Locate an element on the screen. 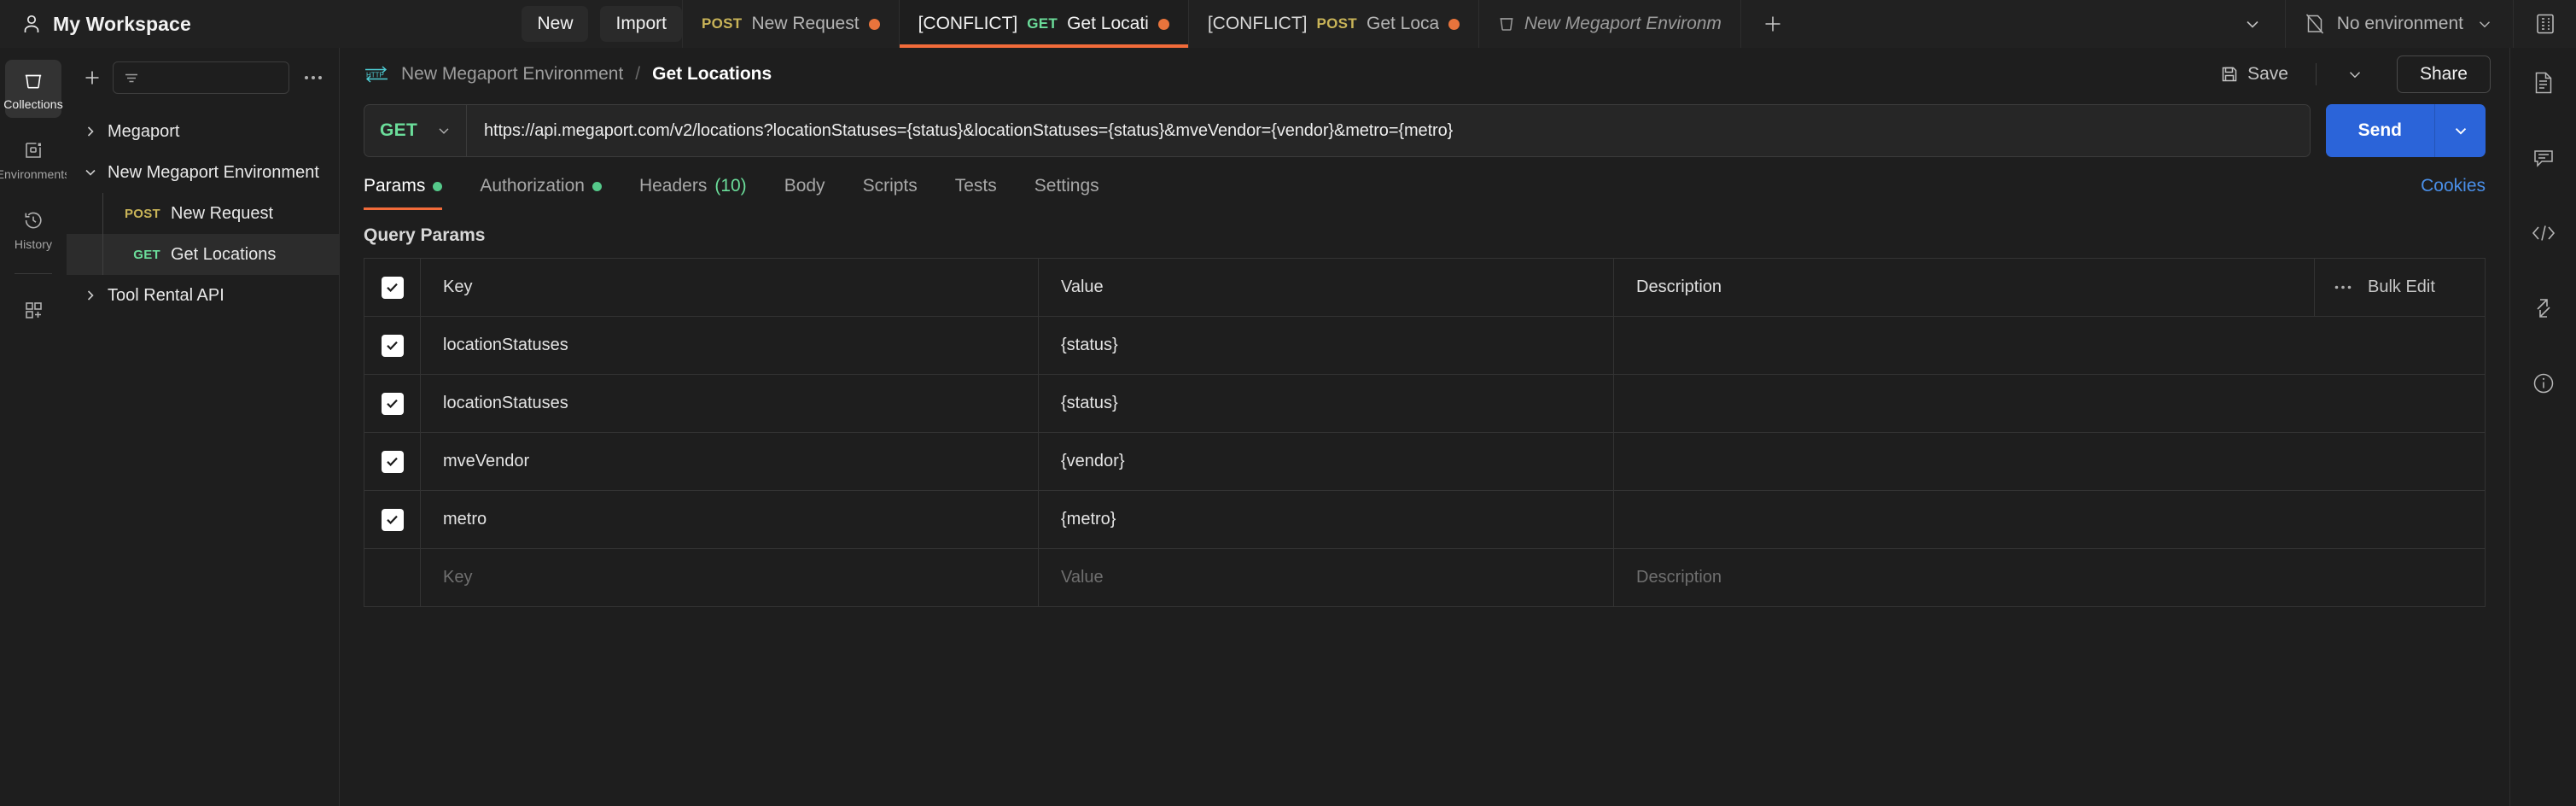 The image size is (2576, 806). tab-title: New Request is located at coordinates (805, 23).